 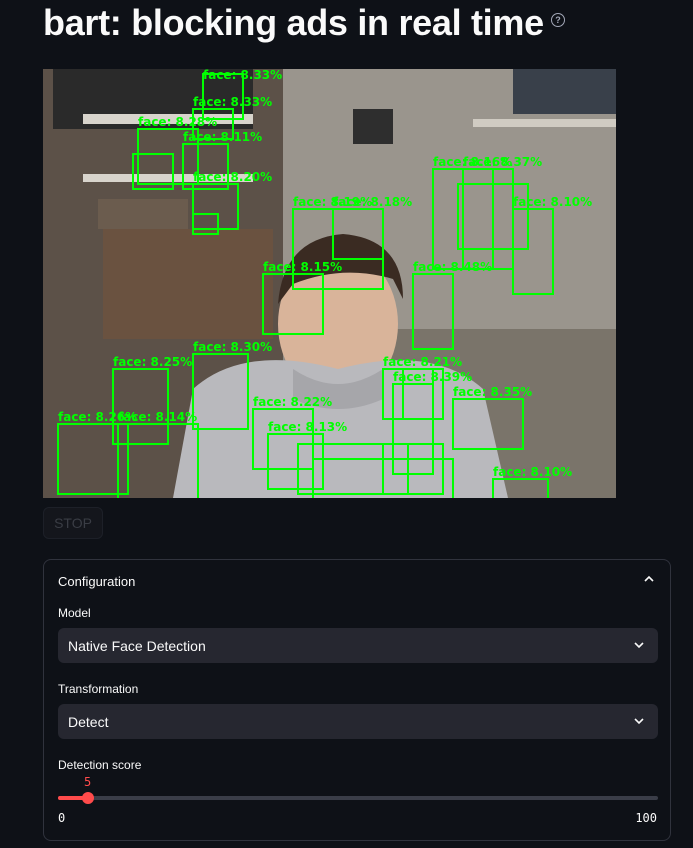 I want to click on detection-label: face: 8.48%, so click(x=452, y=267).